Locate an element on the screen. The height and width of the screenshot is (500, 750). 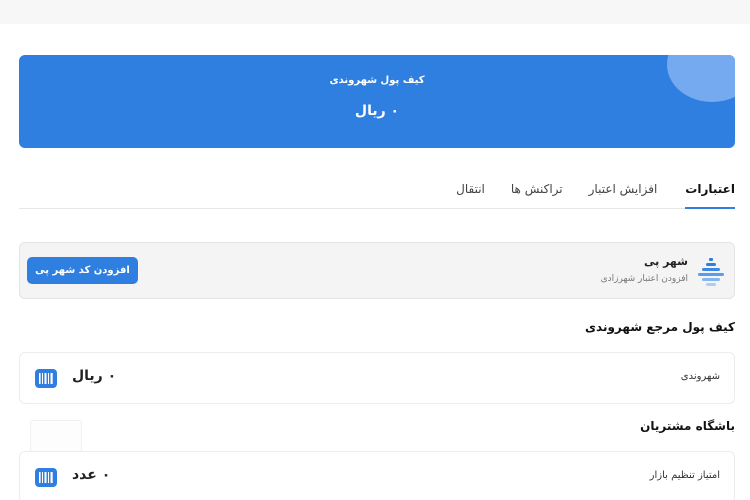
citizen-wallet-section-title: کیف پول مرجع شهروندی is located at coordinates (660, 327).